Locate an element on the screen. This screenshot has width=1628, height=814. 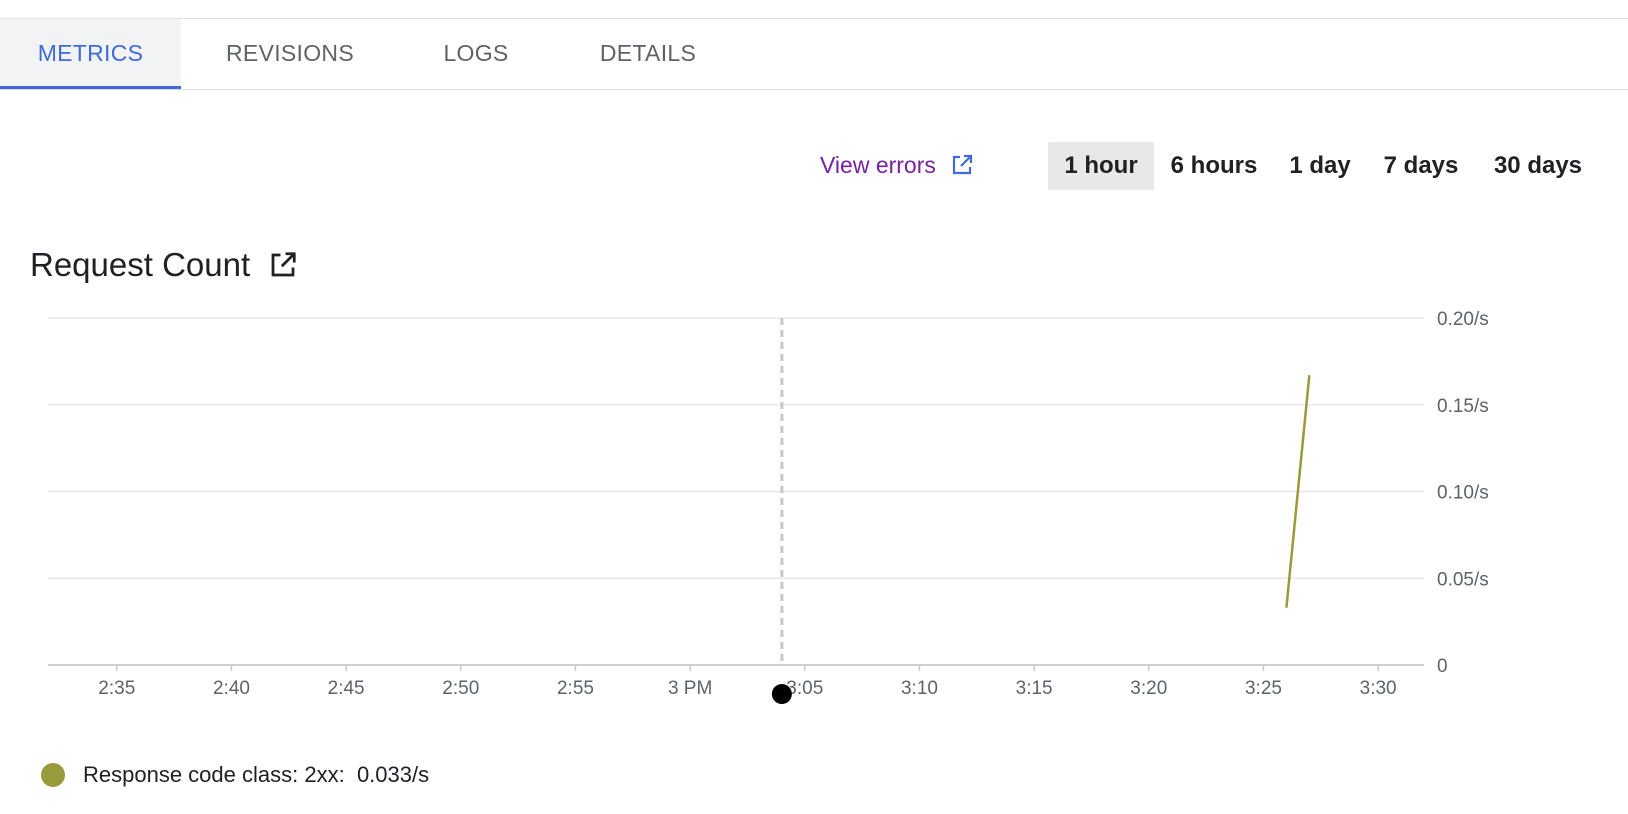
y-tick-label: 0.10/s is located at coordinates (1463, 493).